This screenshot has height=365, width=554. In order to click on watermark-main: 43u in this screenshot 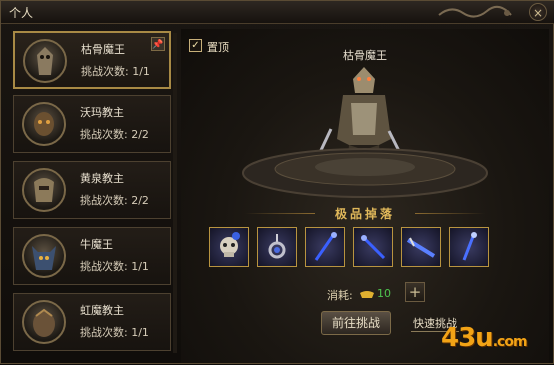, I will do `click(467, 338)`.